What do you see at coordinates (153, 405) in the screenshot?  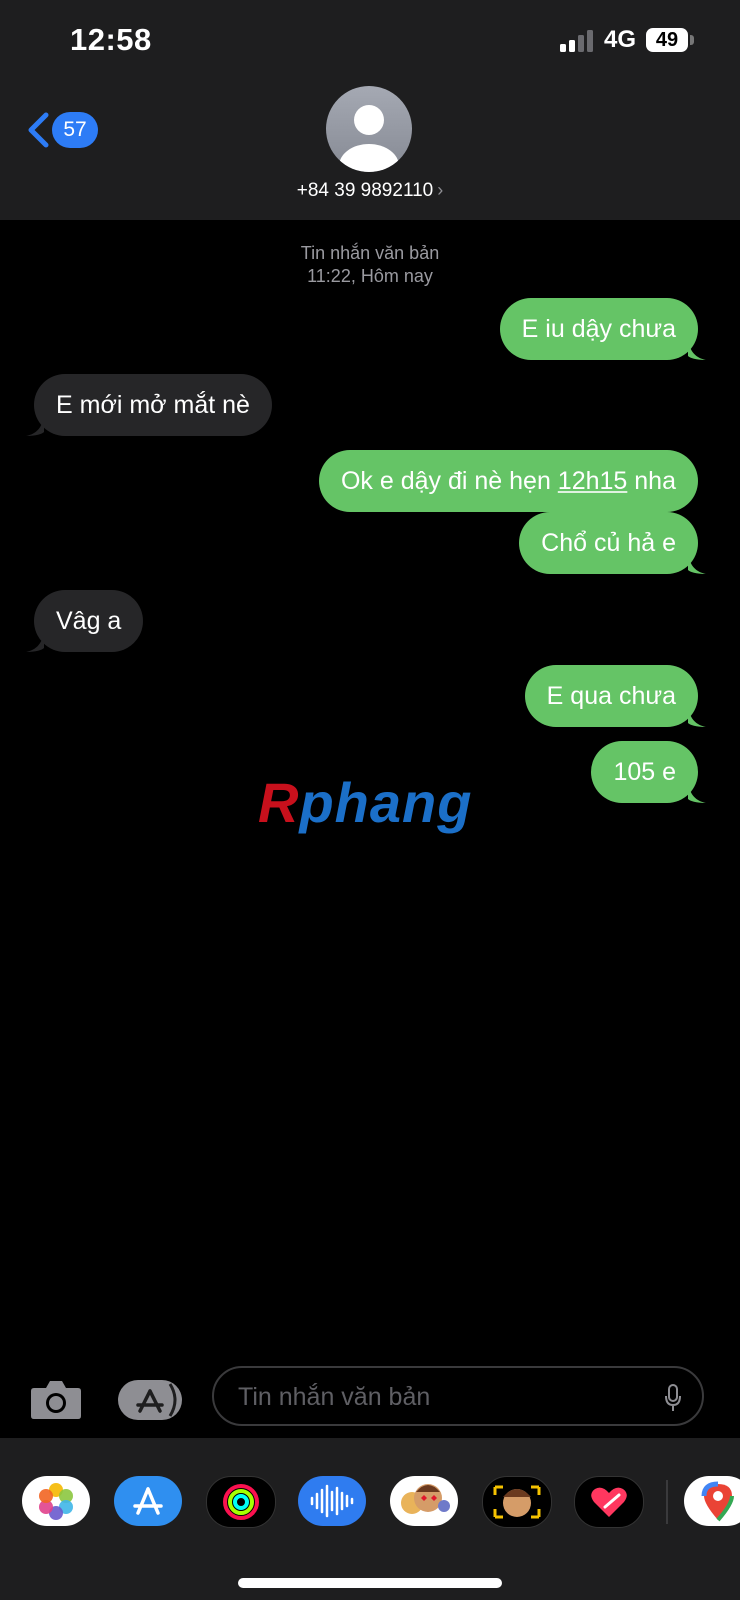 I see `message-text: E mới mở mắt nè` at bounding box center [153, 405].